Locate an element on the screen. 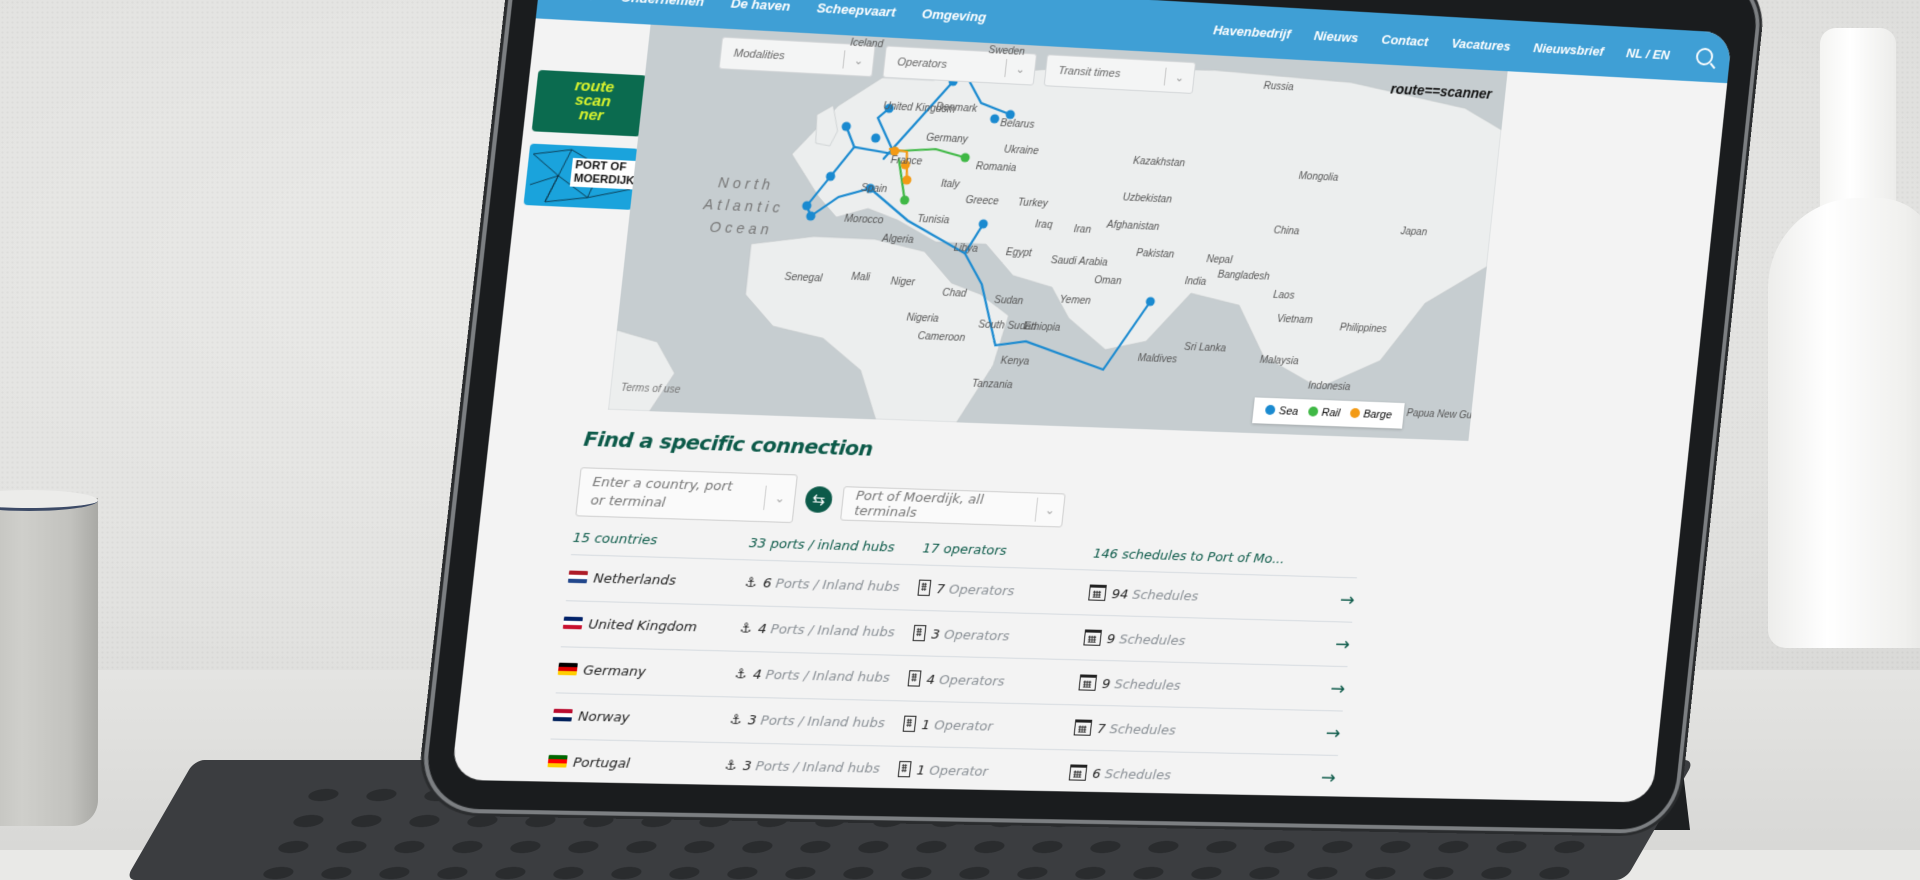 The width and height of the screenshot is (1920, 880). country-name: Norway is located at coordinates (604, 717).